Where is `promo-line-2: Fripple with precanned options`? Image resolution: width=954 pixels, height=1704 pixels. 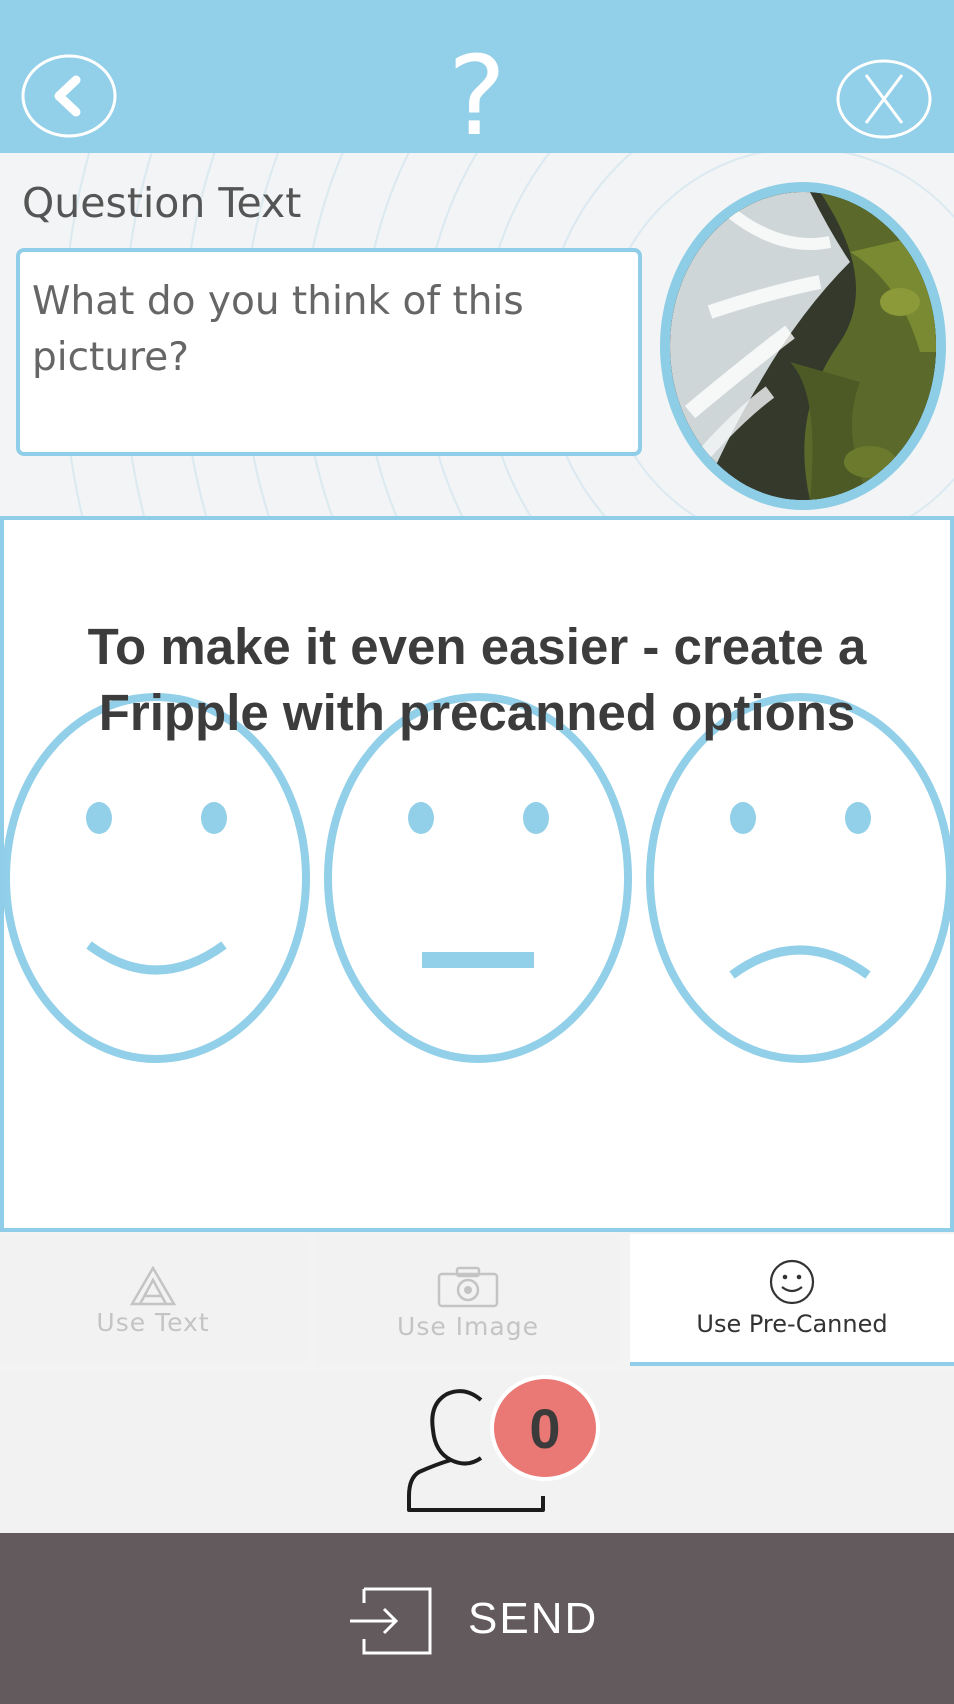 promo-line-2: Fripple with precanned options is located at coordinates (477, 712).